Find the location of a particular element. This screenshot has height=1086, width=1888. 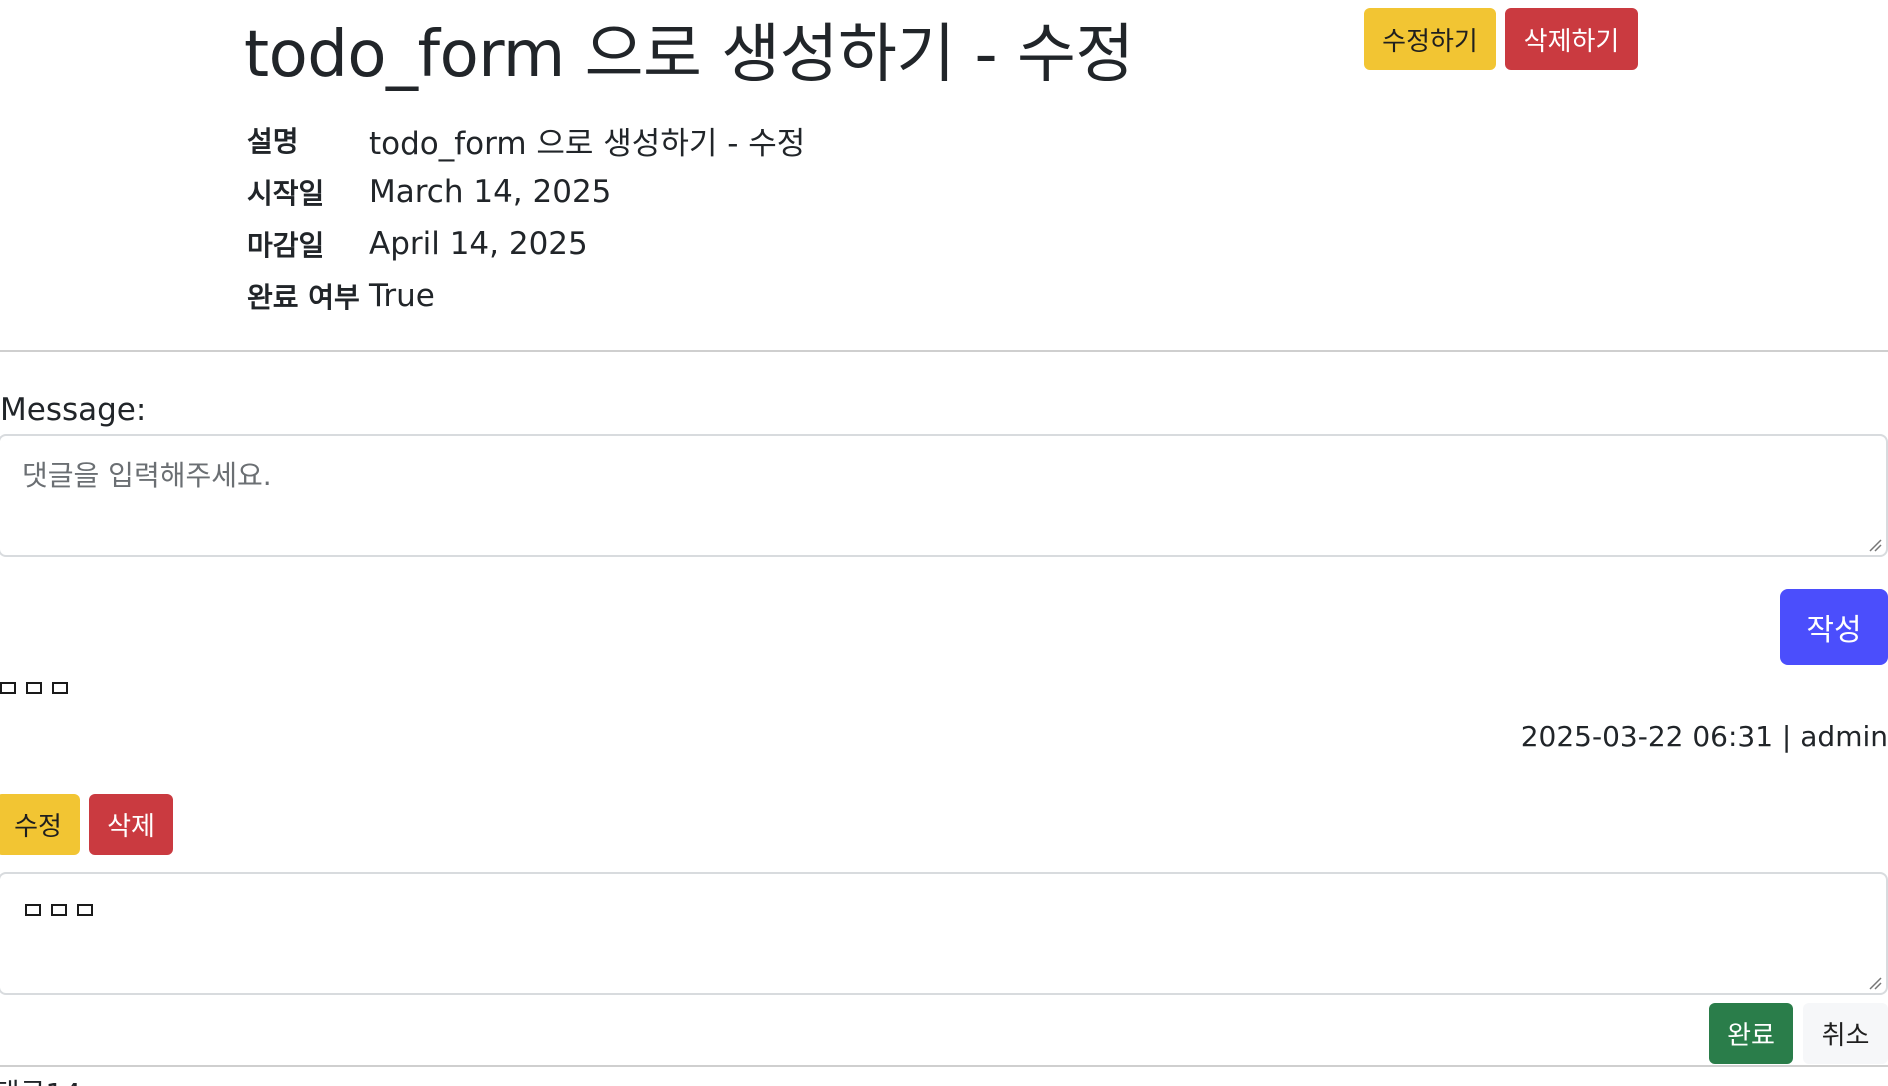

description-value: todo_form 으로 생성하기 - 수정 is located at coordinates (587, 143).